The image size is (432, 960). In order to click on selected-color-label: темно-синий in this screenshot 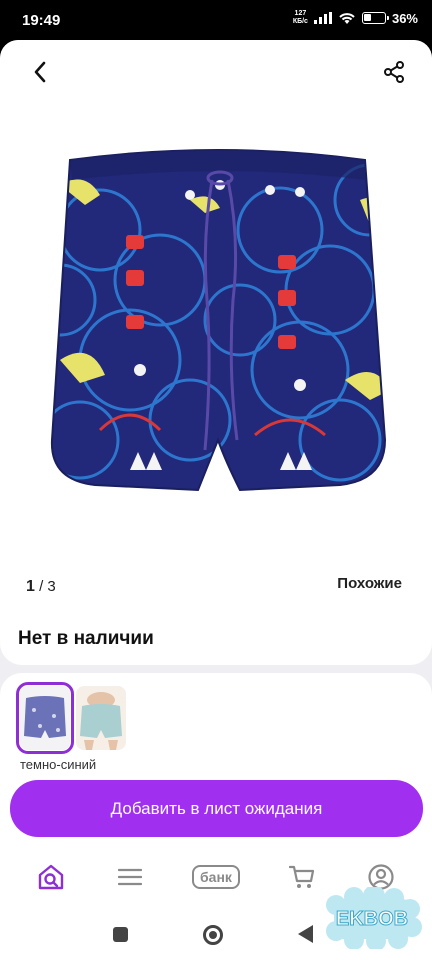, I will do `click(58, 764)`.